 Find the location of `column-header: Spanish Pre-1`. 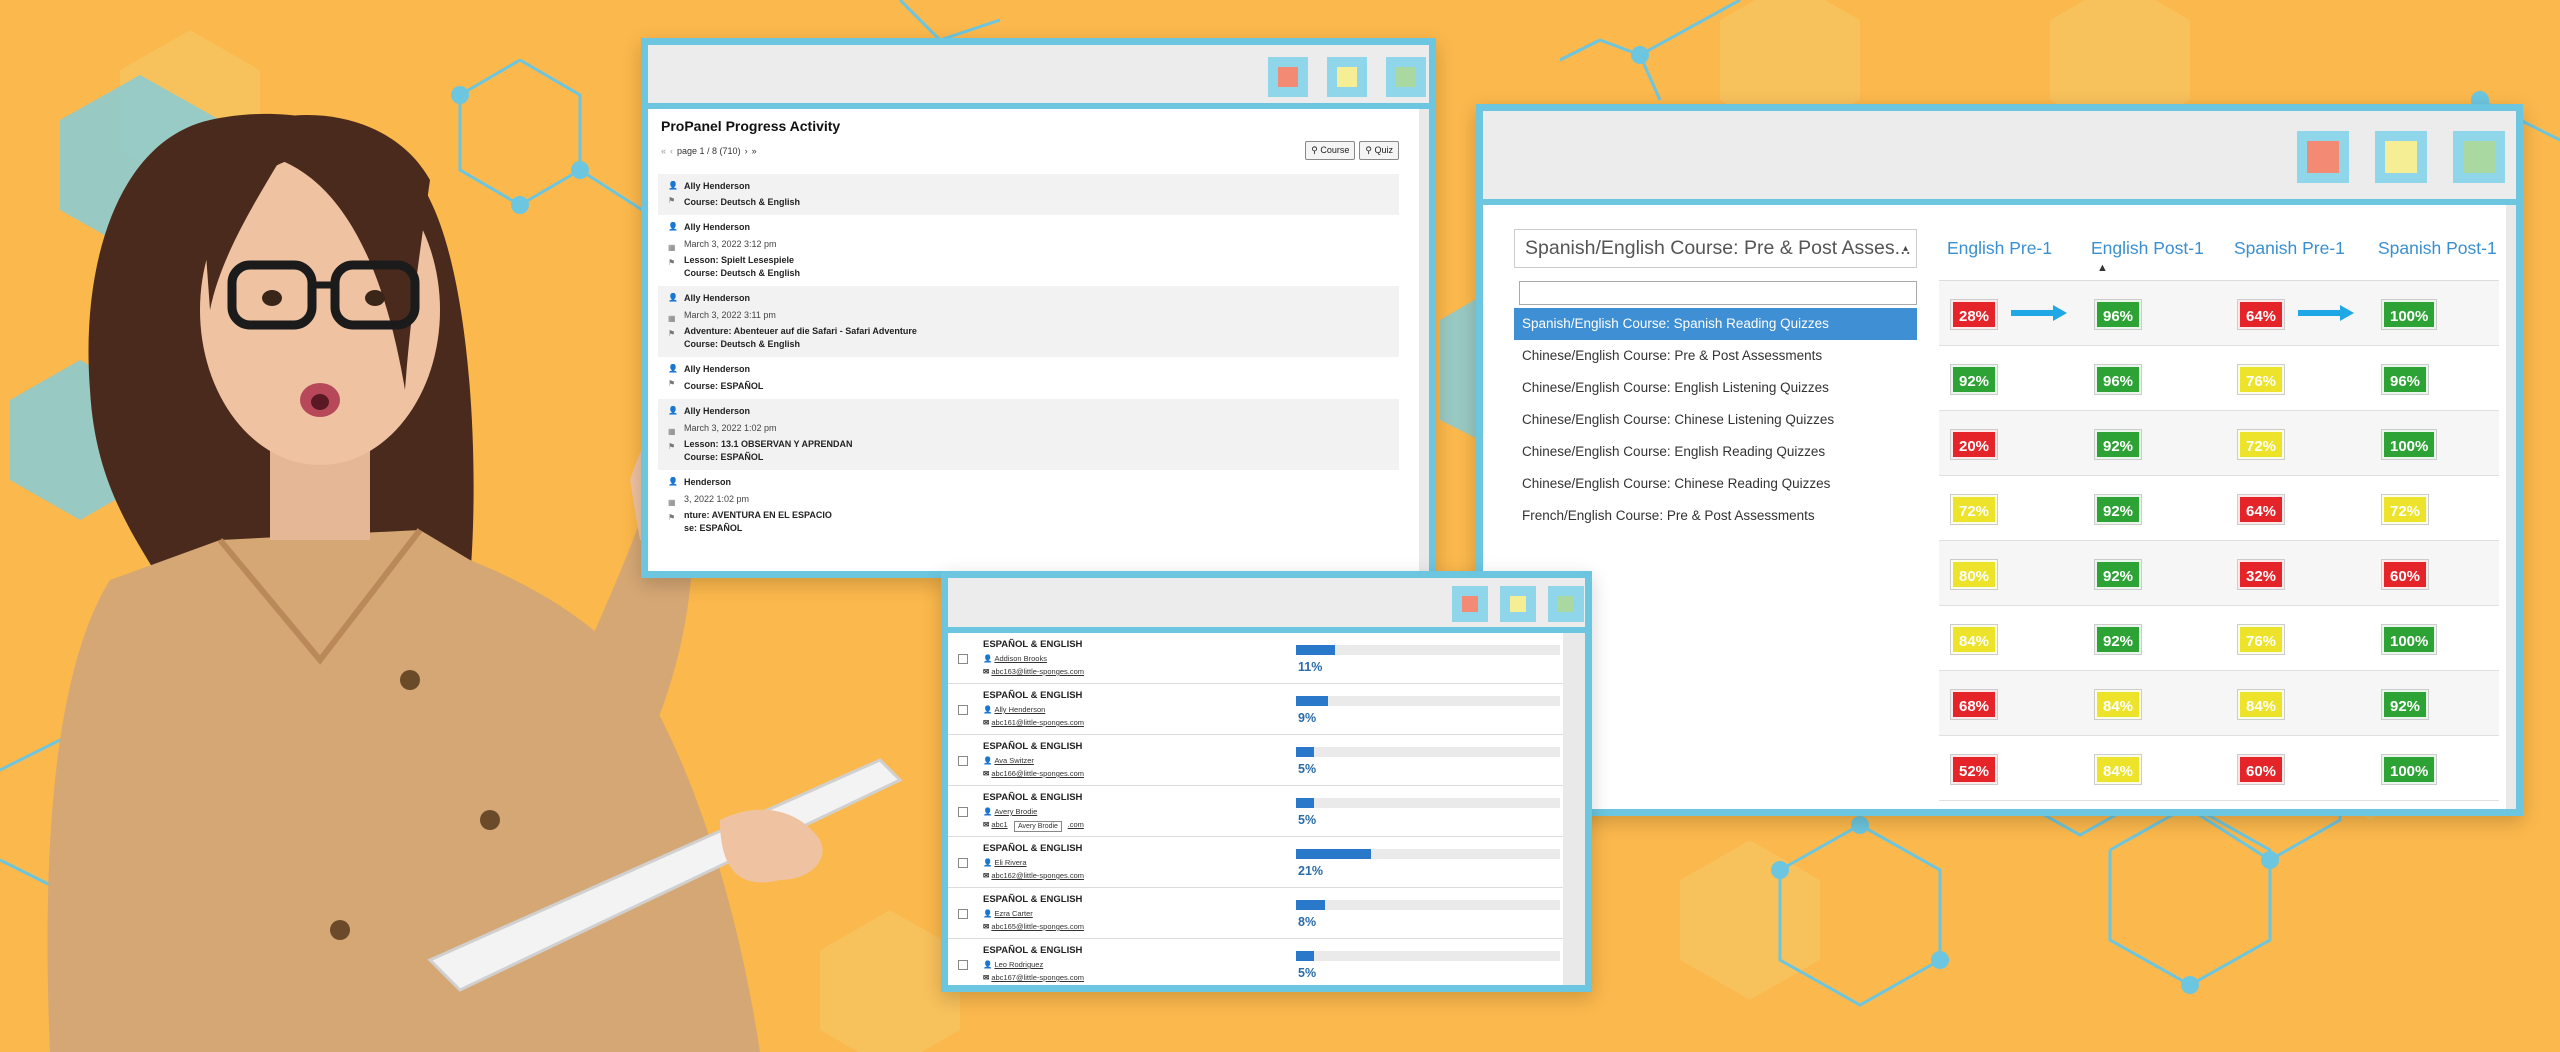

column-header: Spanish Pre-1 is located at coordinates (2289, 248).